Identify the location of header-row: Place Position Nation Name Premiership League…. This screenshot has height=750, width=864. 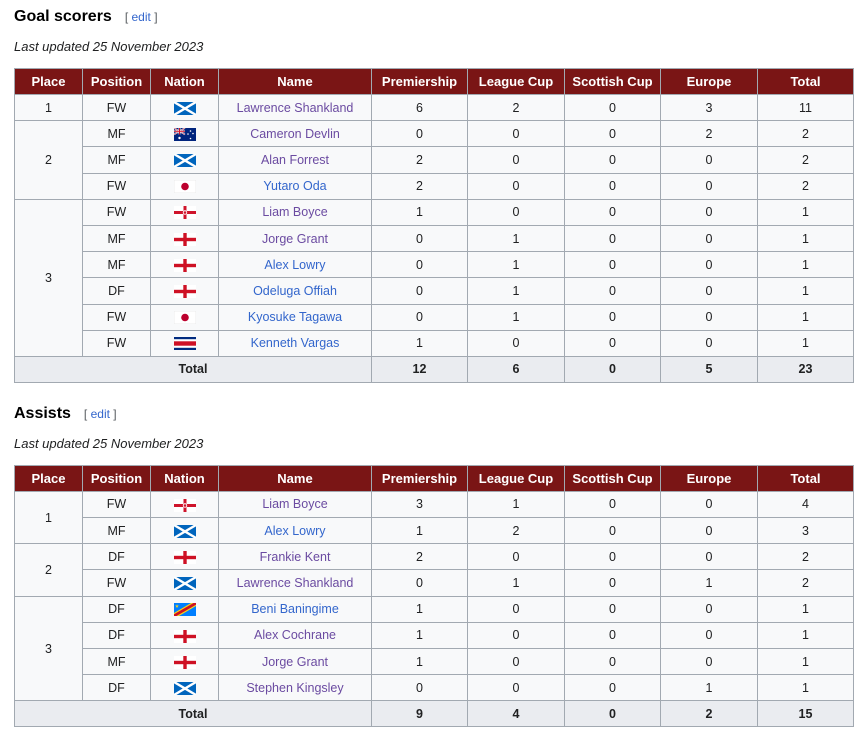
(434, 478).